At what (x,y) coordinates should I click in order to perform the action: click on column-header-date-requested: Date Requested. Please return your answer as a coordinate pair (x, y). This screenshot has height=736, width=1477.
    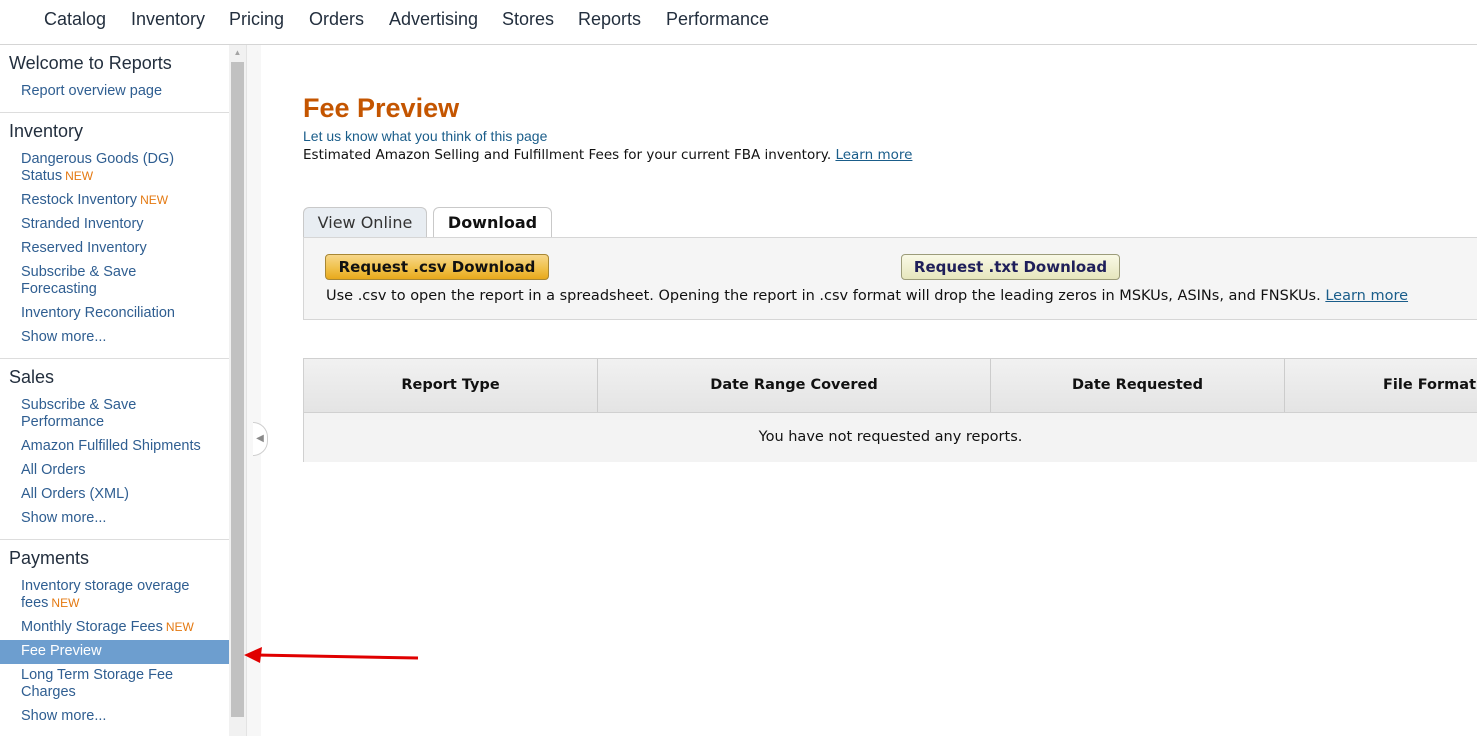
    Looking at the image, I should click on (1138, 385).